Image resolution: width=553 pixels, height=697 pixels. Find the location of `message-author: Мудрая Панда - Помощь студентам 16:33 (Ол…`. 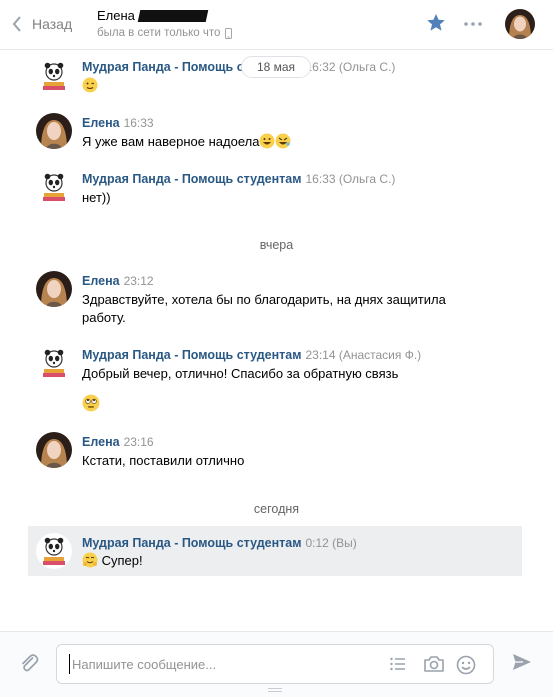

message-author: Мудрая Панда - Помощь студентам 16:33 (Ол… is located at coordinates (238, 179).